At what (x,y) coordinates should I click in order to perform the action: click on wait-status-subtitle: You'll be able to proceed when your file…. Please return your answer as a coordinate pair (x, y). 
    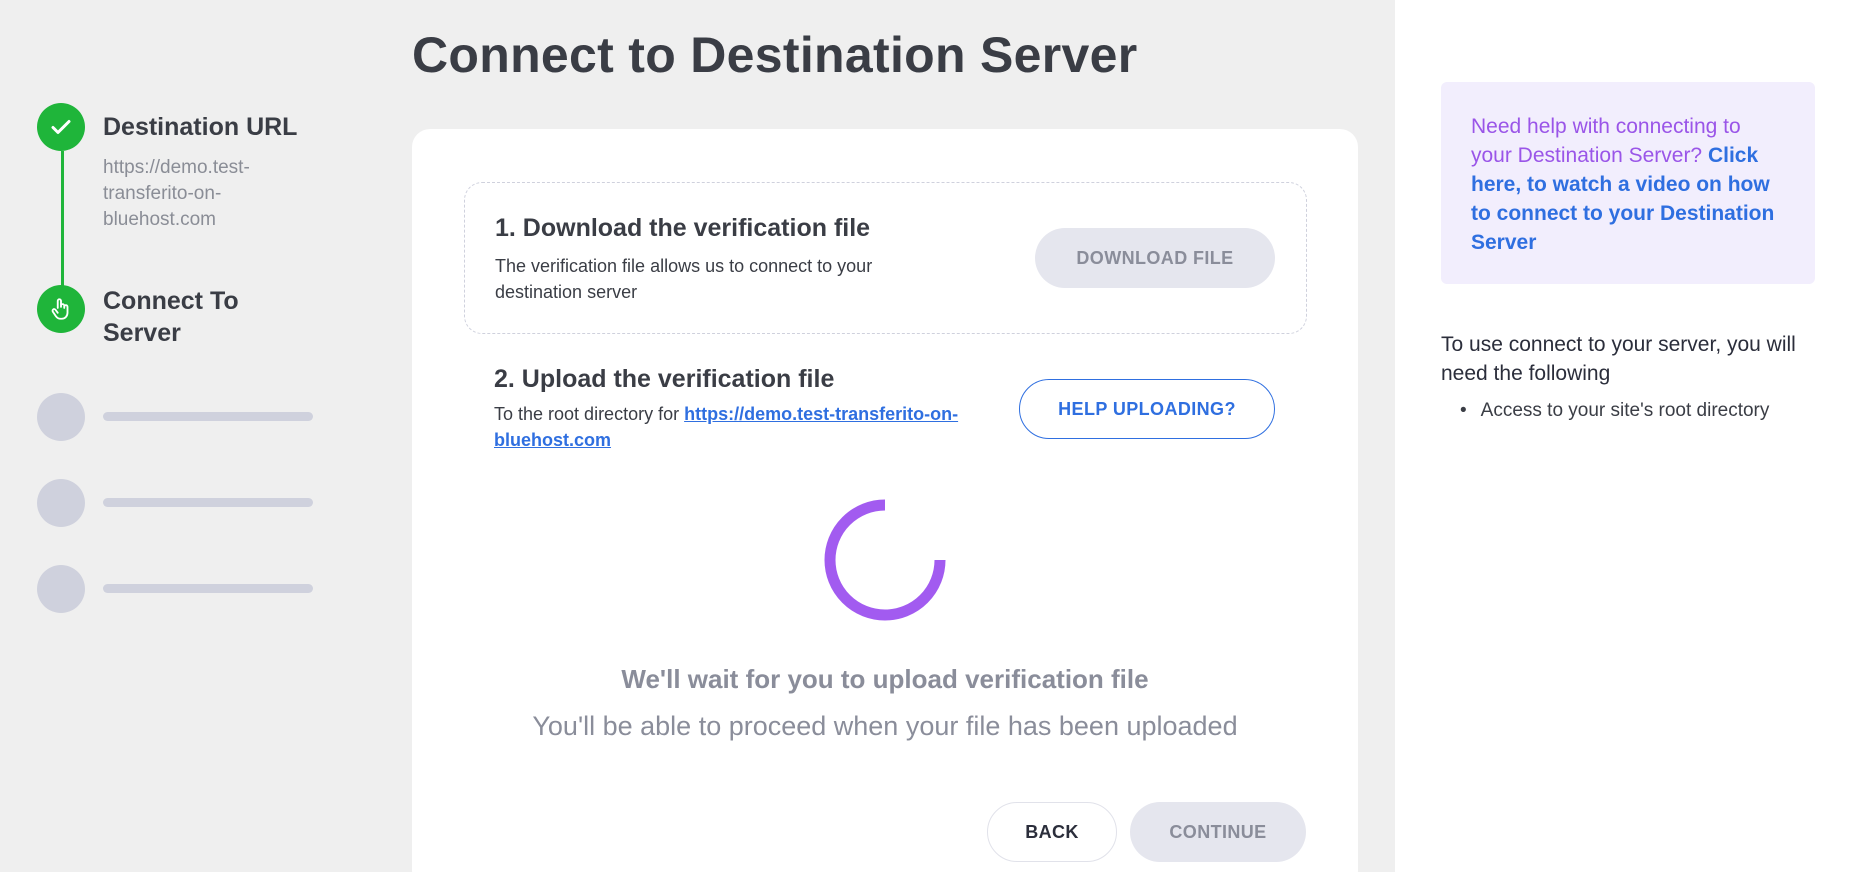
    Looking at the image, I should click on (885, 726).